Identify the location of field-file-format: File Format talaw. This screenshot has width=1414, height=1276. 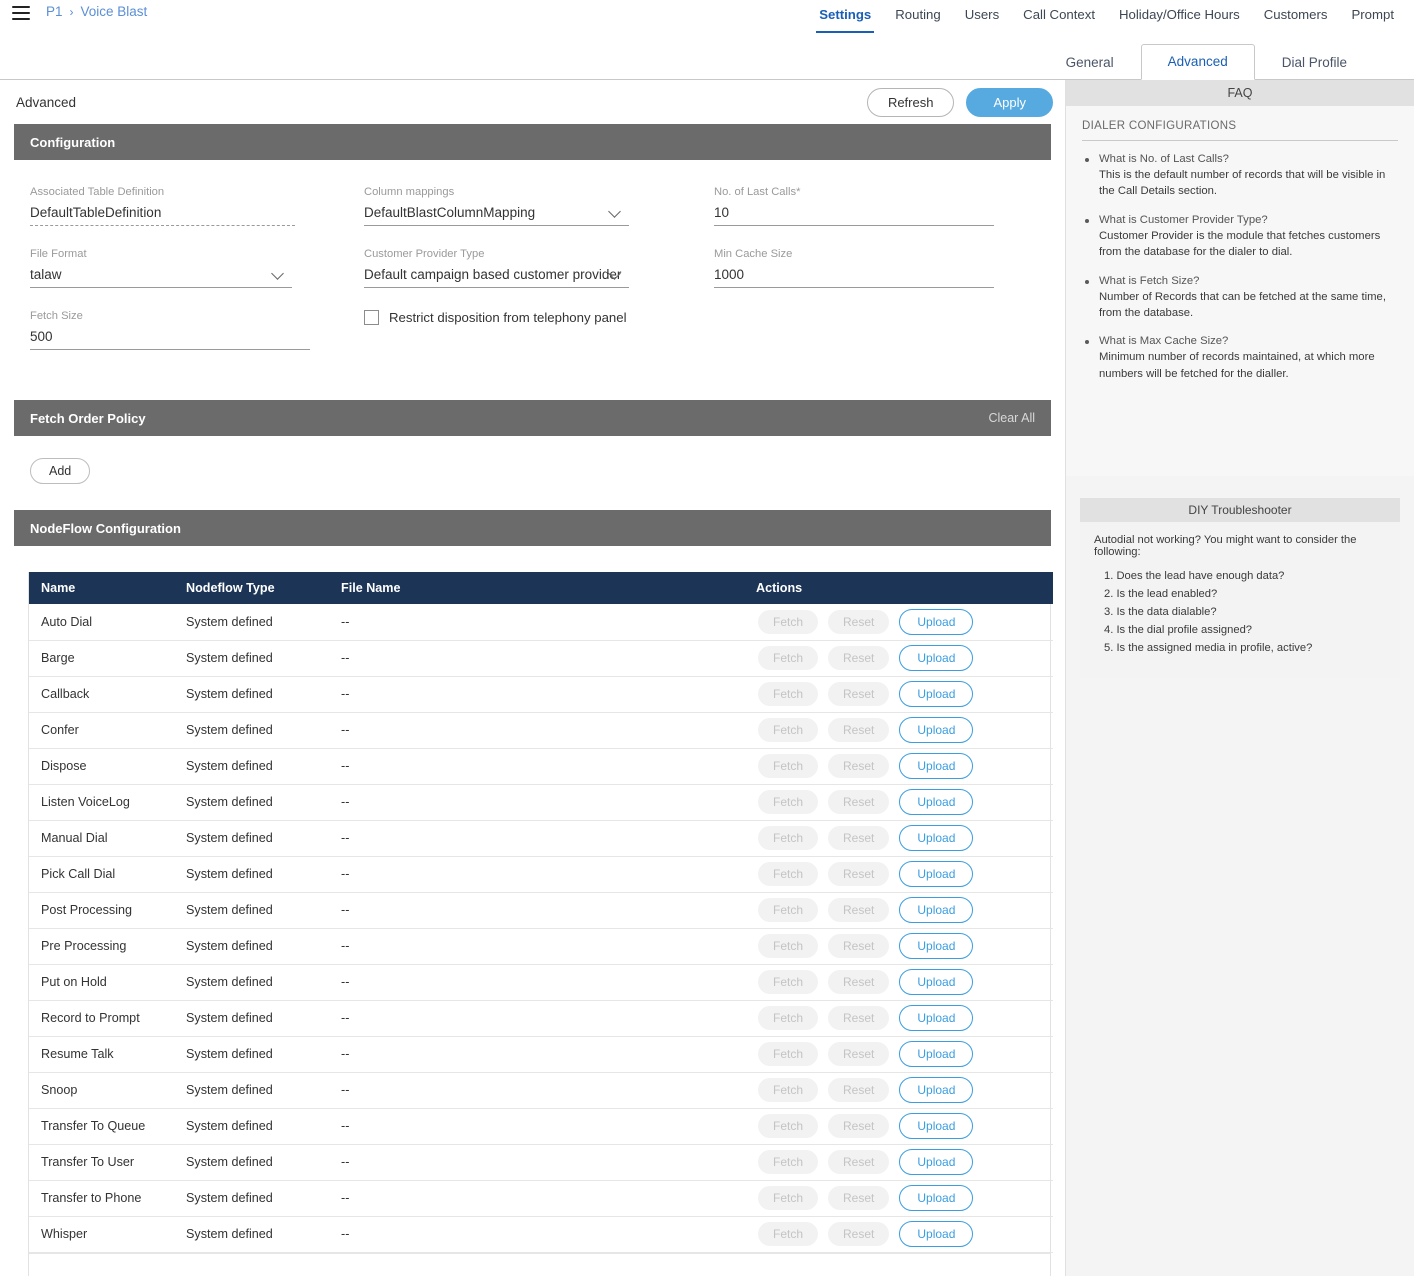
(197, 268).